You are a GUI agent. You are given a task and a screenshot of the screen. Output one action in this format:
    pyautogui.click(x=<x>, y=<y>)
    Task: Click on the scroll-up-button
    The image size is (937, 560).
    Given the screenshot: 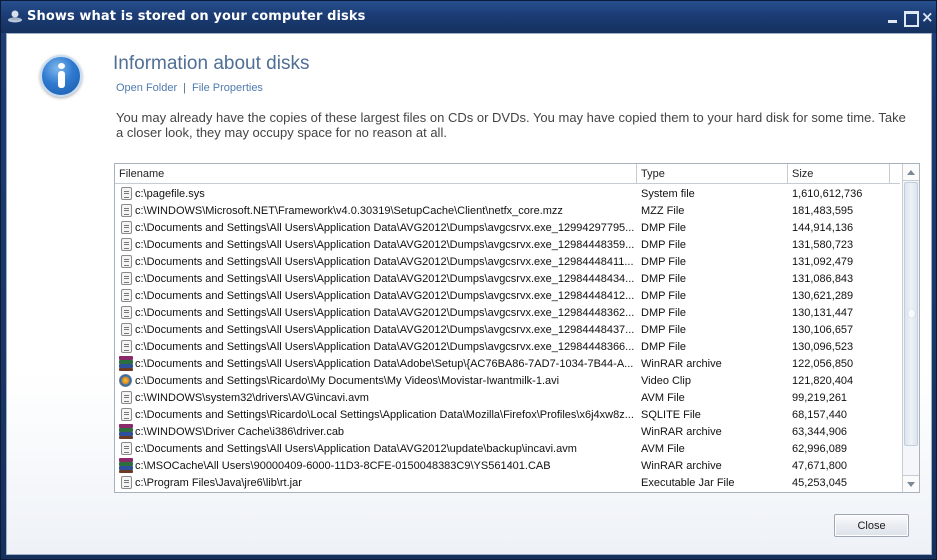 What is the action you would take?
    pyautogui.click(x=911, y=172)
    